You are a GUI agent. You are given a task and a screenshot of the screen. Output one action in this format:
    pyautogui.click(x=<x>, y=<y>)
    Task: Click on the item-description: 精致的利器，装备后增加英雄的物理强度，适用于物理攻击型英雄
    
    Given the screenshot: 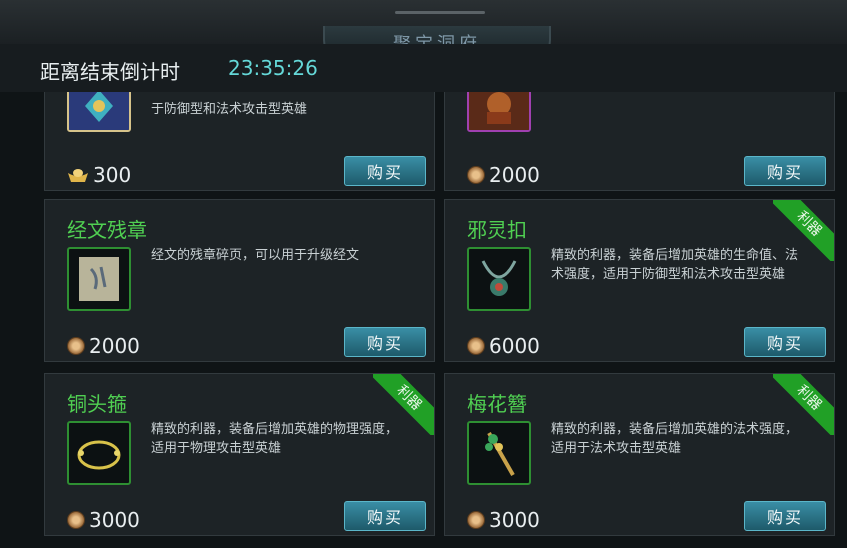 What is the action you would take?
    pyautogui.click(x=275, y=439)
    